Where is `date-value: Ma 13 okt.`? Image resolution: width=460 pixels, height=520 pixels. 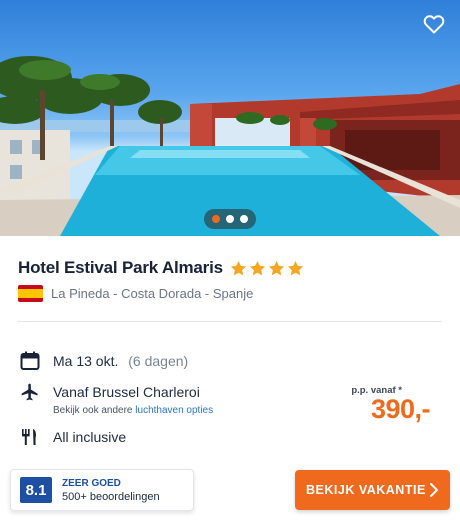
date-value: Ma 13 okt. is located at coordinates (86, 361).